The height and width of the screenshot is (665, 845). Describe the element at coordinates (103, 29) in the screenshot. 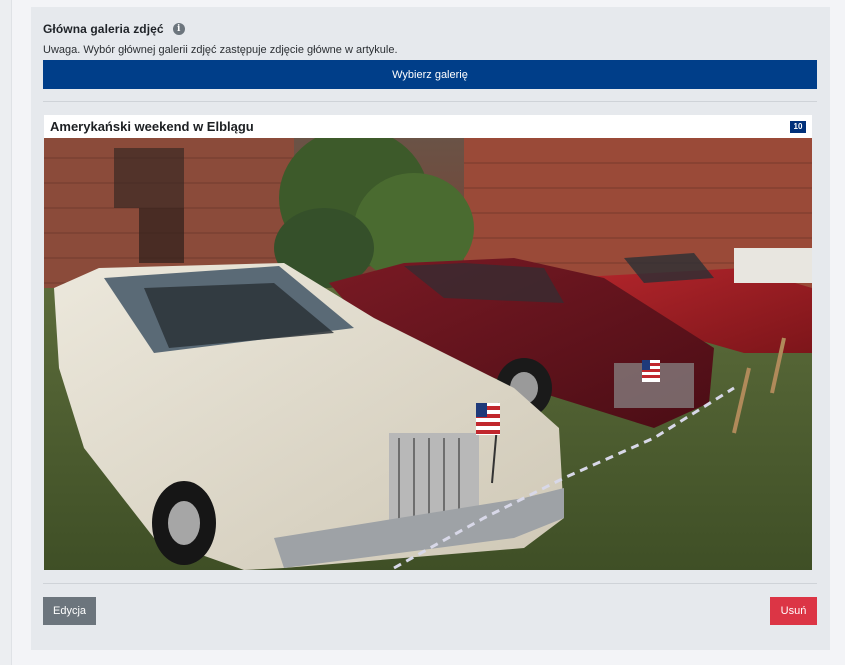

I see `section-title: Główna galeria zdjęć` at that location.